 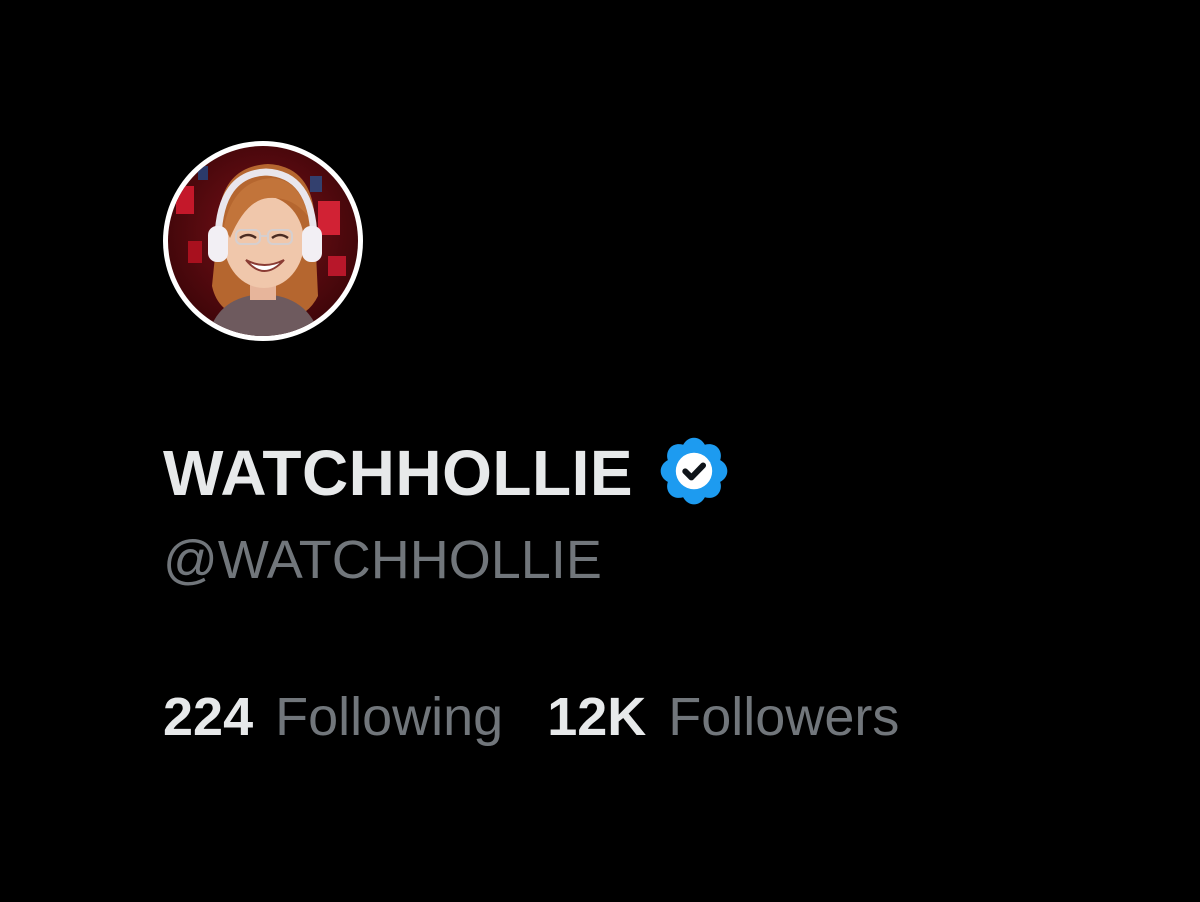 What do you see at coordinates (208, 717) in the screenshot?
I see `following-count: 224` at bounding box center [208, 717].